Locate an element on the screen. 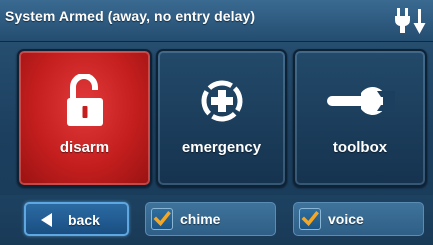 This screenshot has width=433, height=245. back-arrow-icon is located at coordinates (46, 220).